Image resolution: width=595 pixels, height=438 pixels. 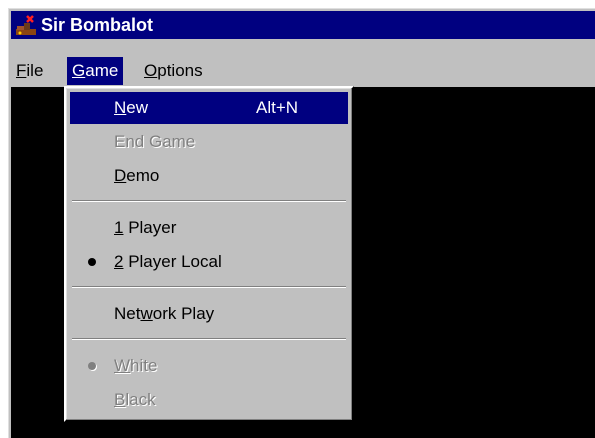 I want to click on menu-item-network-play-mnemonic: w, so click(x=146, y=313).